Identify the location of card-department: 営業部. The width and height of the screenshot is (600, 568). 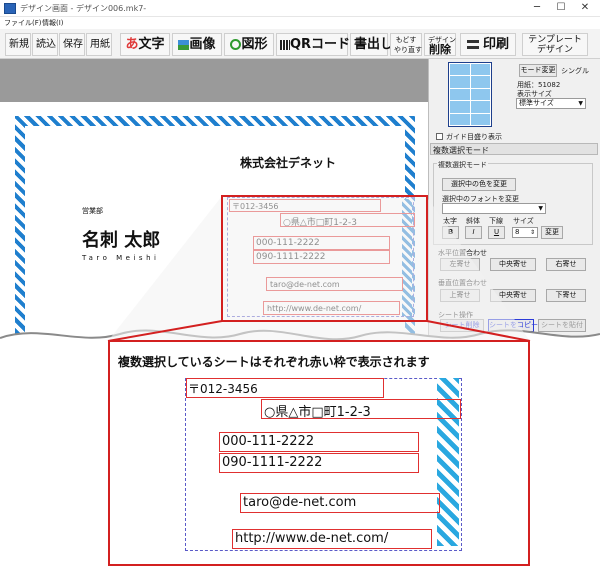
(92, 211).